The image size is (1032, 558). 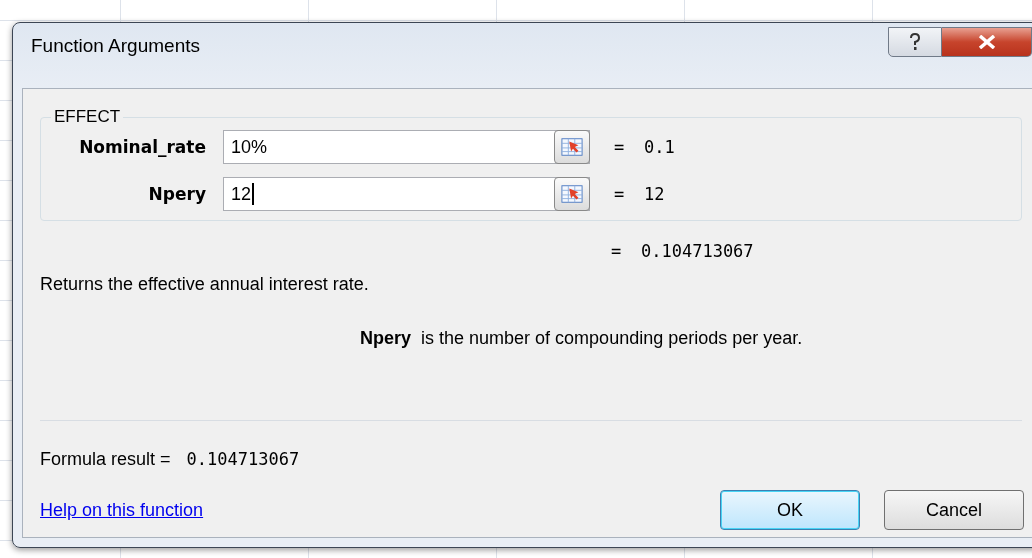 What do you see at coordinates (790, 510) in the screenshot?
I see `ok-button: OK` at bounding box center [790, 510].